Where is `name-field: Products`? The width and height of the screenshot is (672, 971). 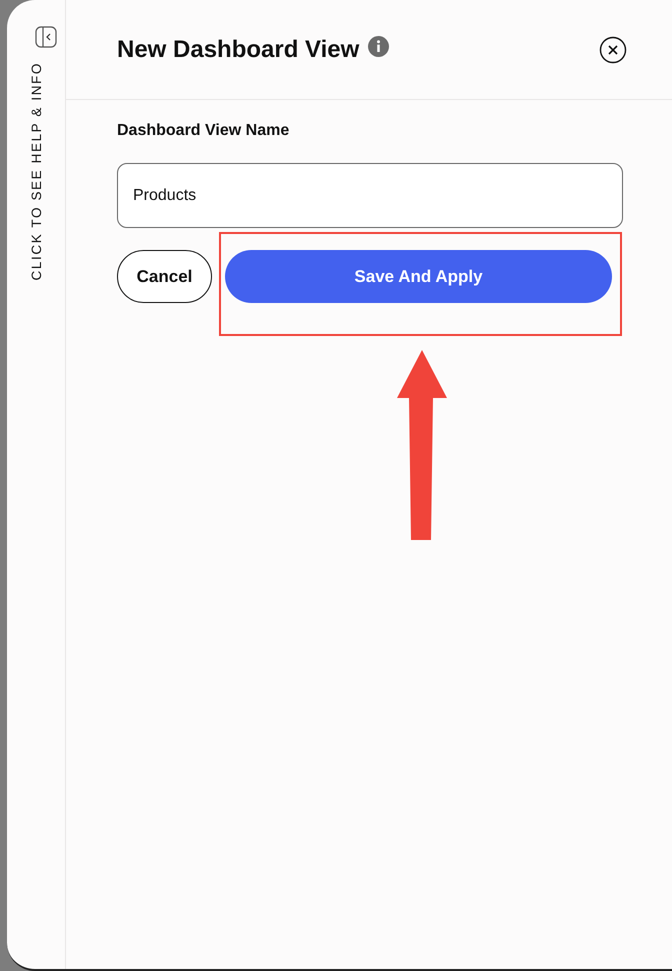 name-field: Products is located at coordinates (370, 195).